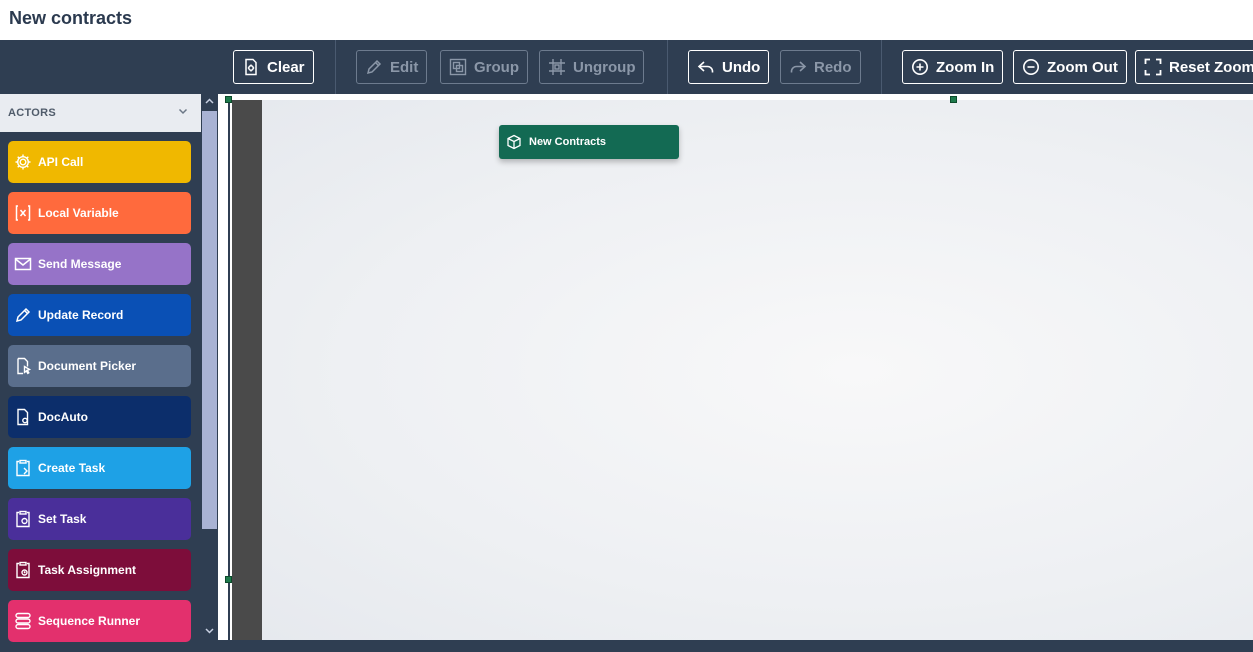 This screenshot has width=1253, height=652. Describe the element at coordinates (251, 67) in the screenshot. I see `clear-doc-icon` at that location.